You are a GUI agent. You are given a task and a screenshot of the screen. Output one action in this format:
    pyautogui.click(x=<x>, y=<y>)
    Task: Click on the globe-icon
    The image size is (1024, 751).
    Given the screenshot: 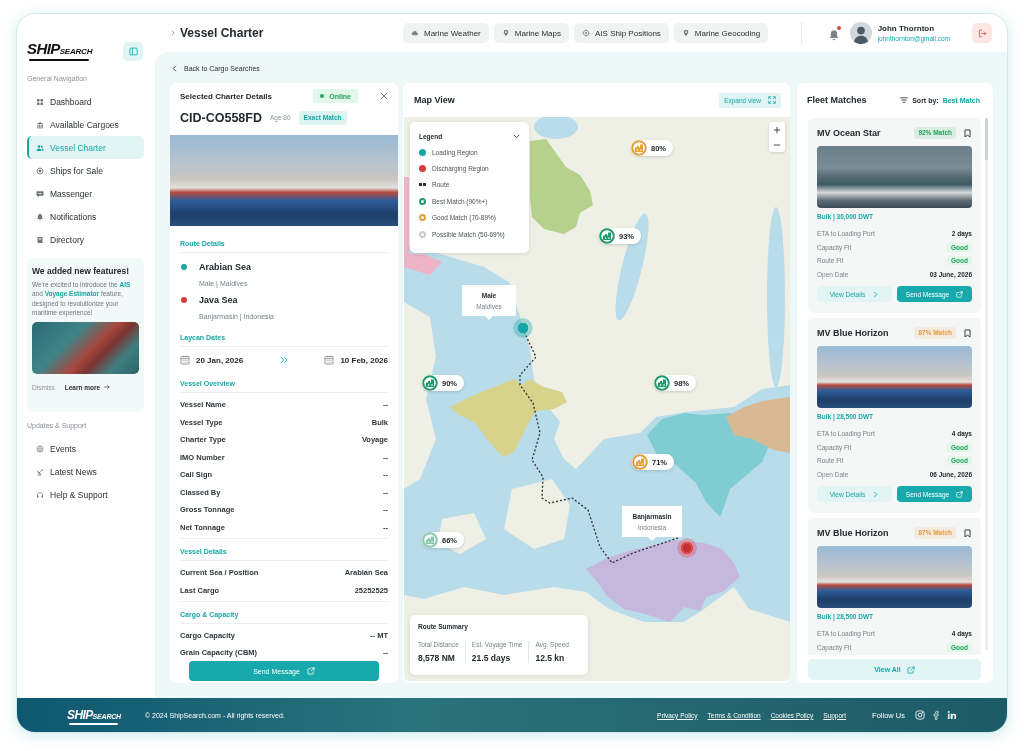 What is the action you would take?
    pyautogui.click(x=40, y=448)
    